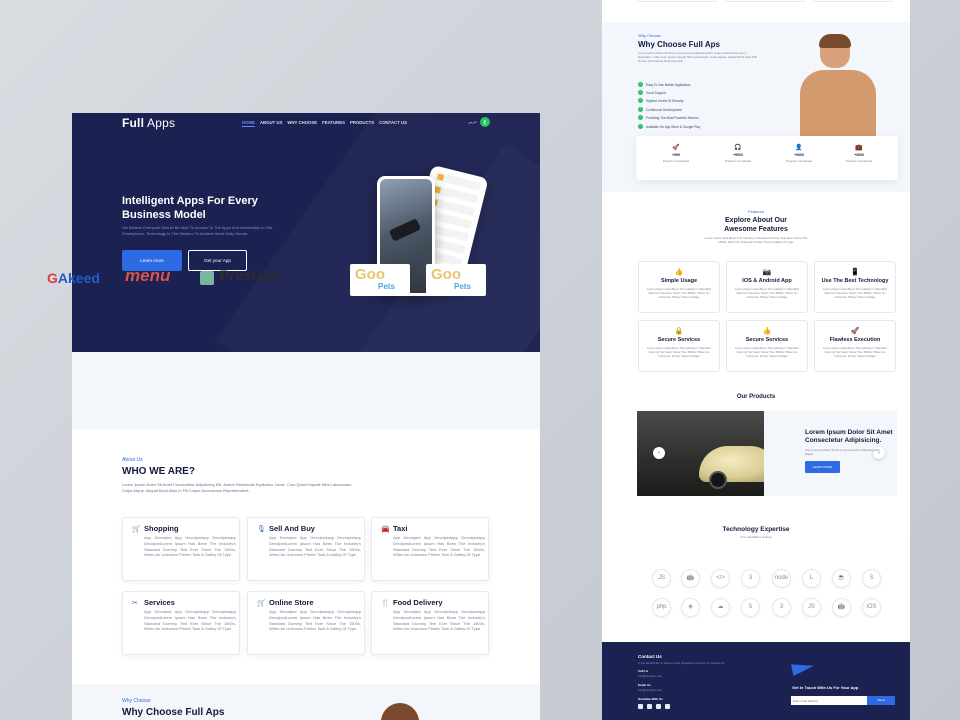  I want to click on stat-item: 💼 +3000 Projects Completed, so click(859, 153).